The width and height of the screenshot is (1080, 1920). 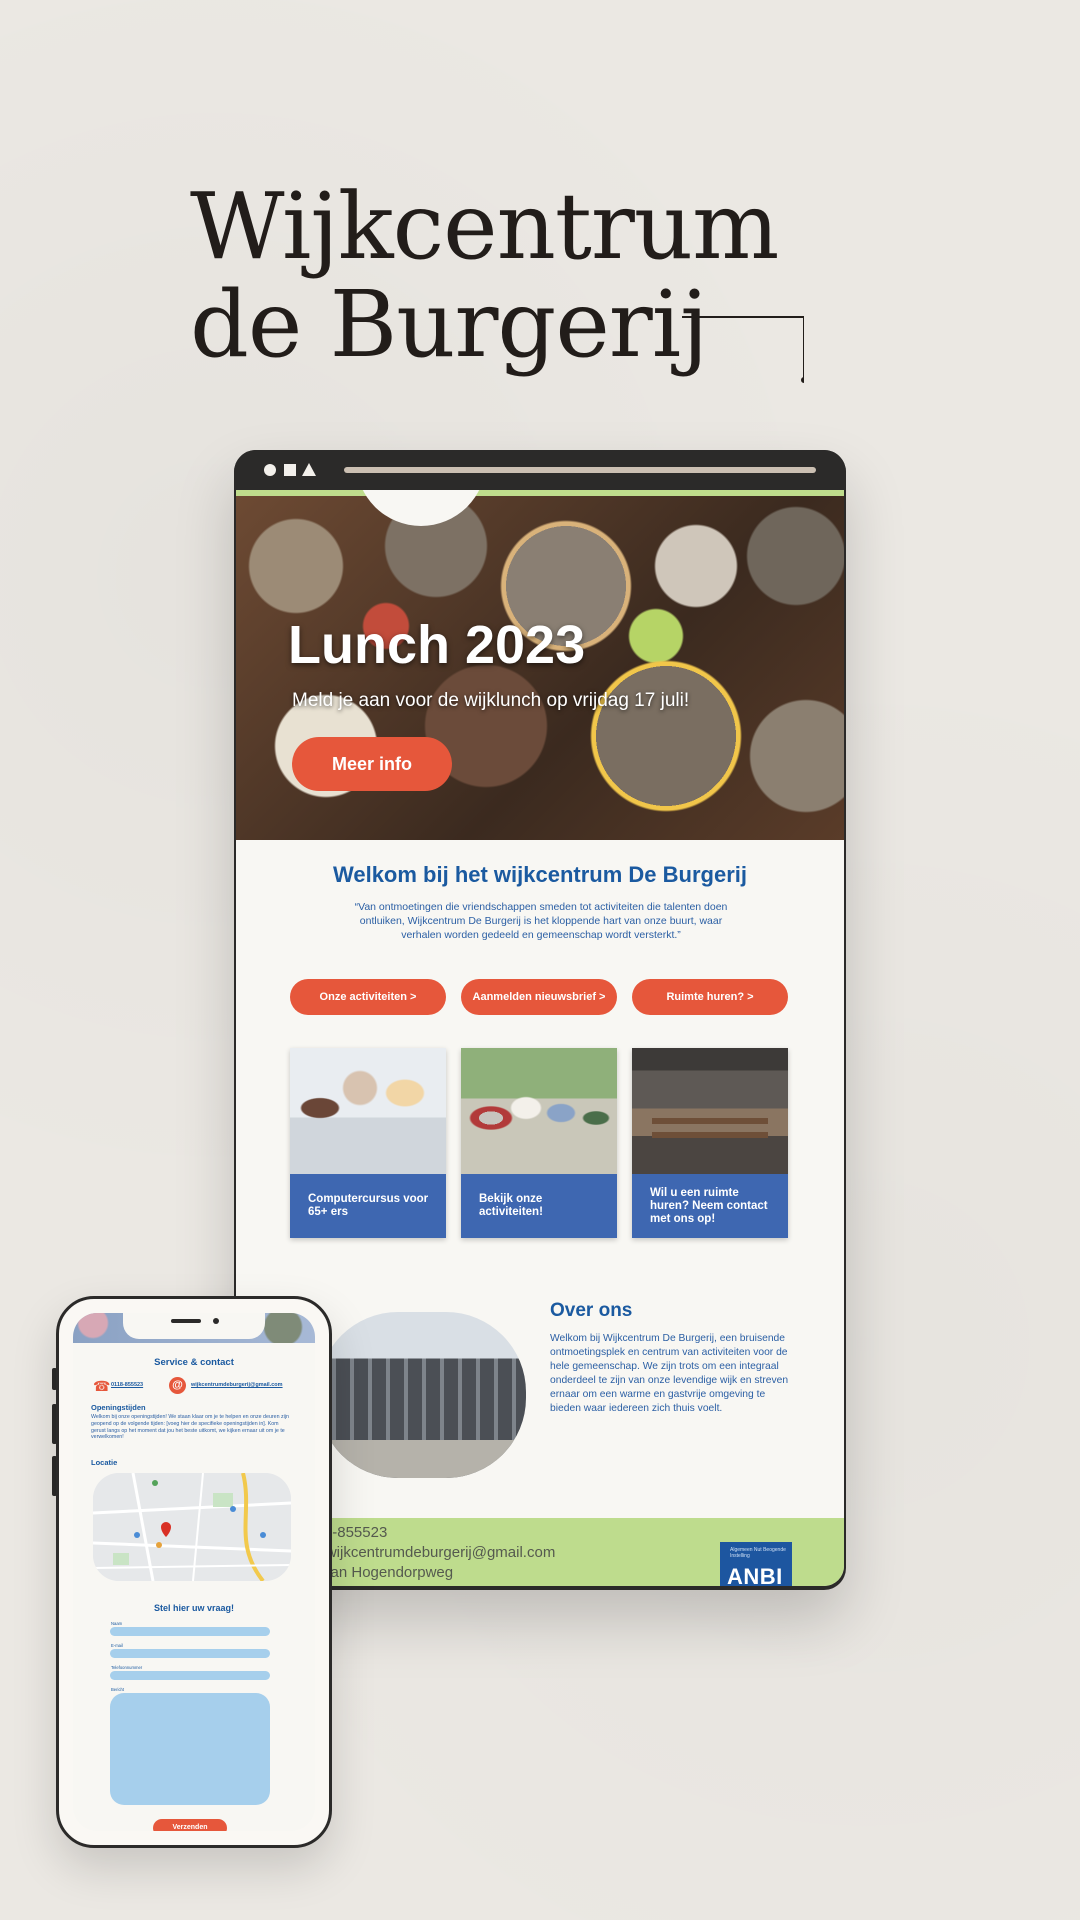 I want to click on location-title: Locatie, so click(x=104, y=1462).